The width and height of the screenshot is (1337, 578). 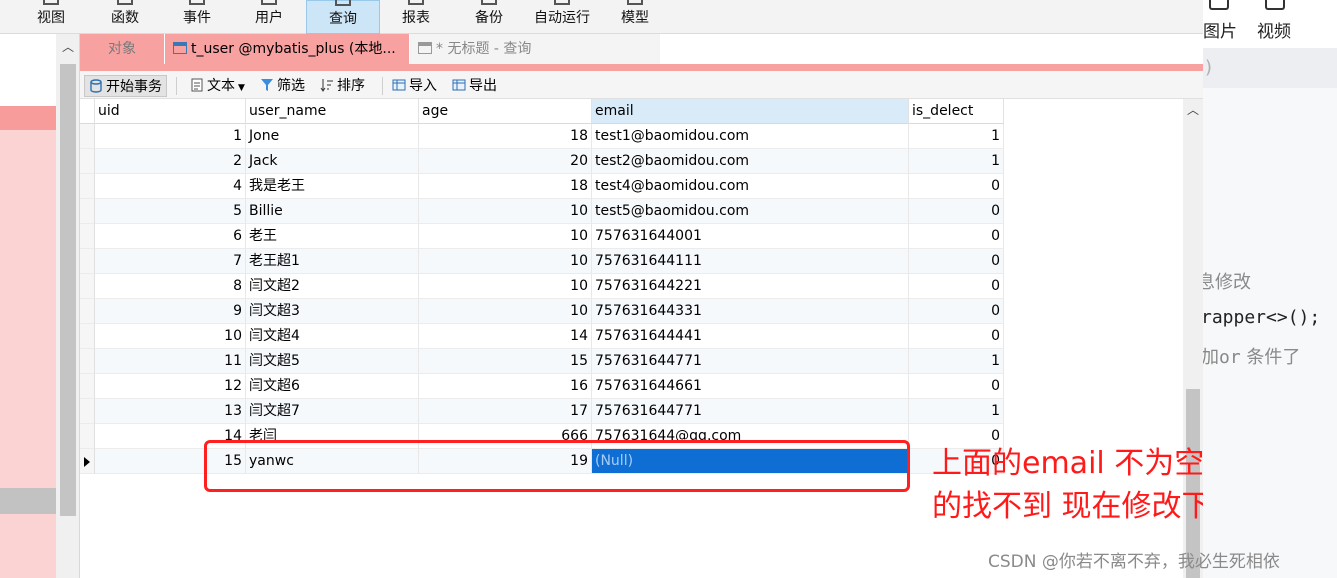 I want to click on ribbon-view-button: 视图, so click(x=51, y=17).